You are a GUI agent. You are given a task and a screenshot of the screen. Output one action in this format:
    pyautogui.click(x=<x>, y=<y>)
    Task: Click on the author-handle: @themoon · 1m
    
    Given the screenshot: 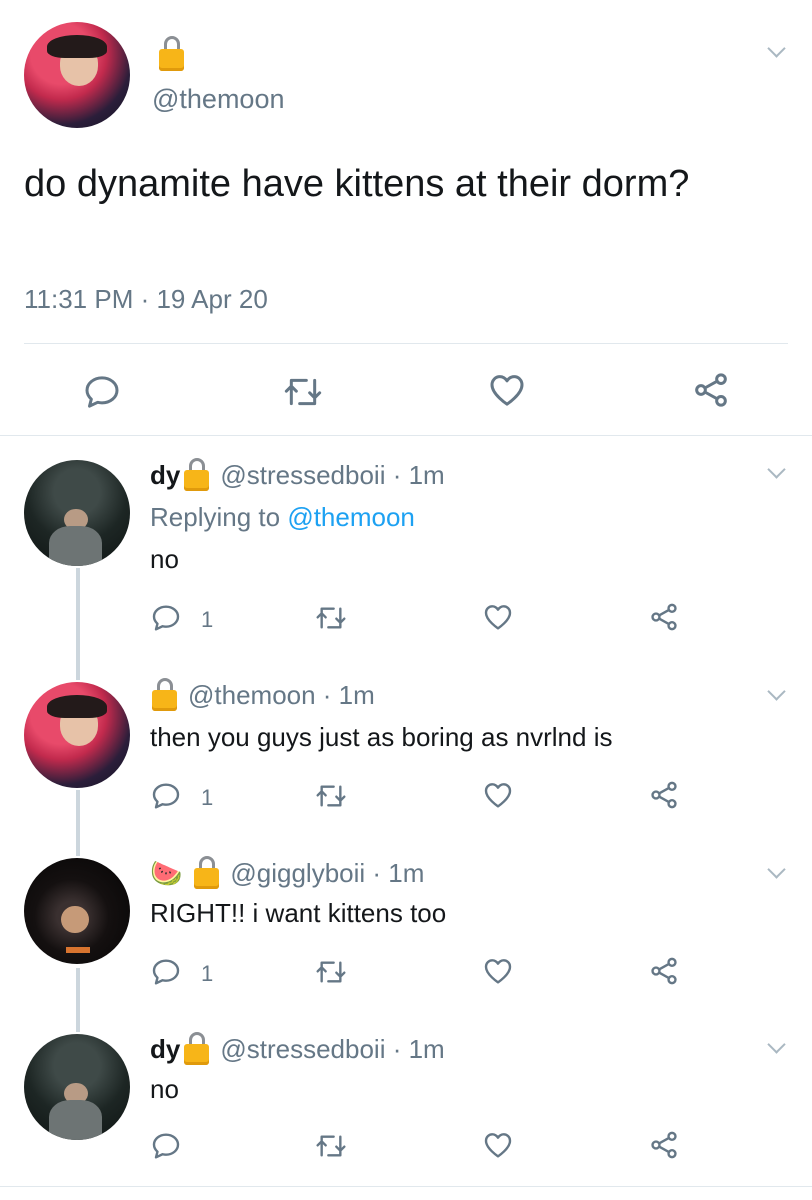 What is the action you would take?
    pyautogui.click(x=281, y=695)
    